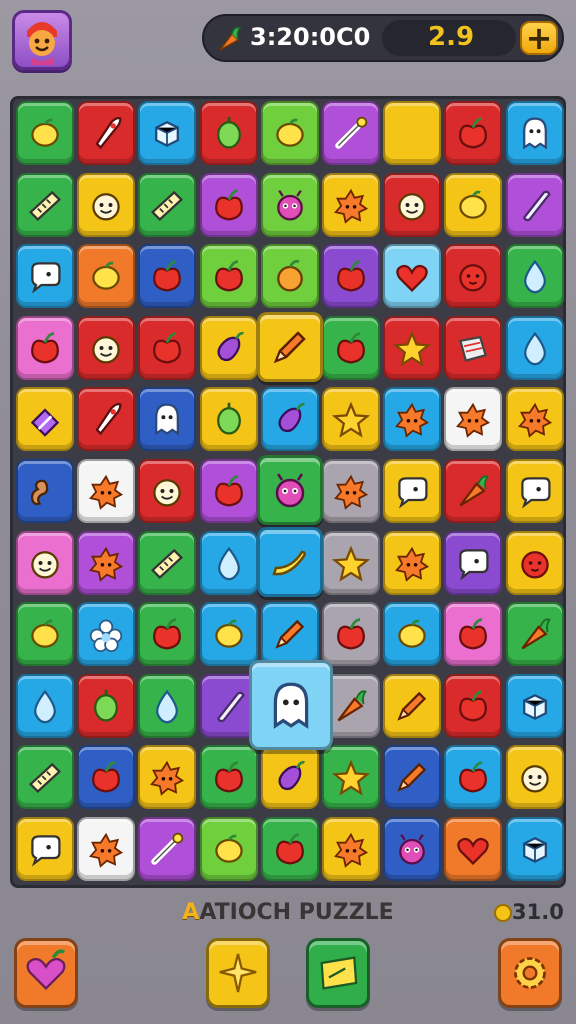 The width and height of the screenshot is (576, 1024). What do you see at coordinates (473, 849) in the screenshot?
I see `board-tile-r11-c8` at bounding box center [473, 849].